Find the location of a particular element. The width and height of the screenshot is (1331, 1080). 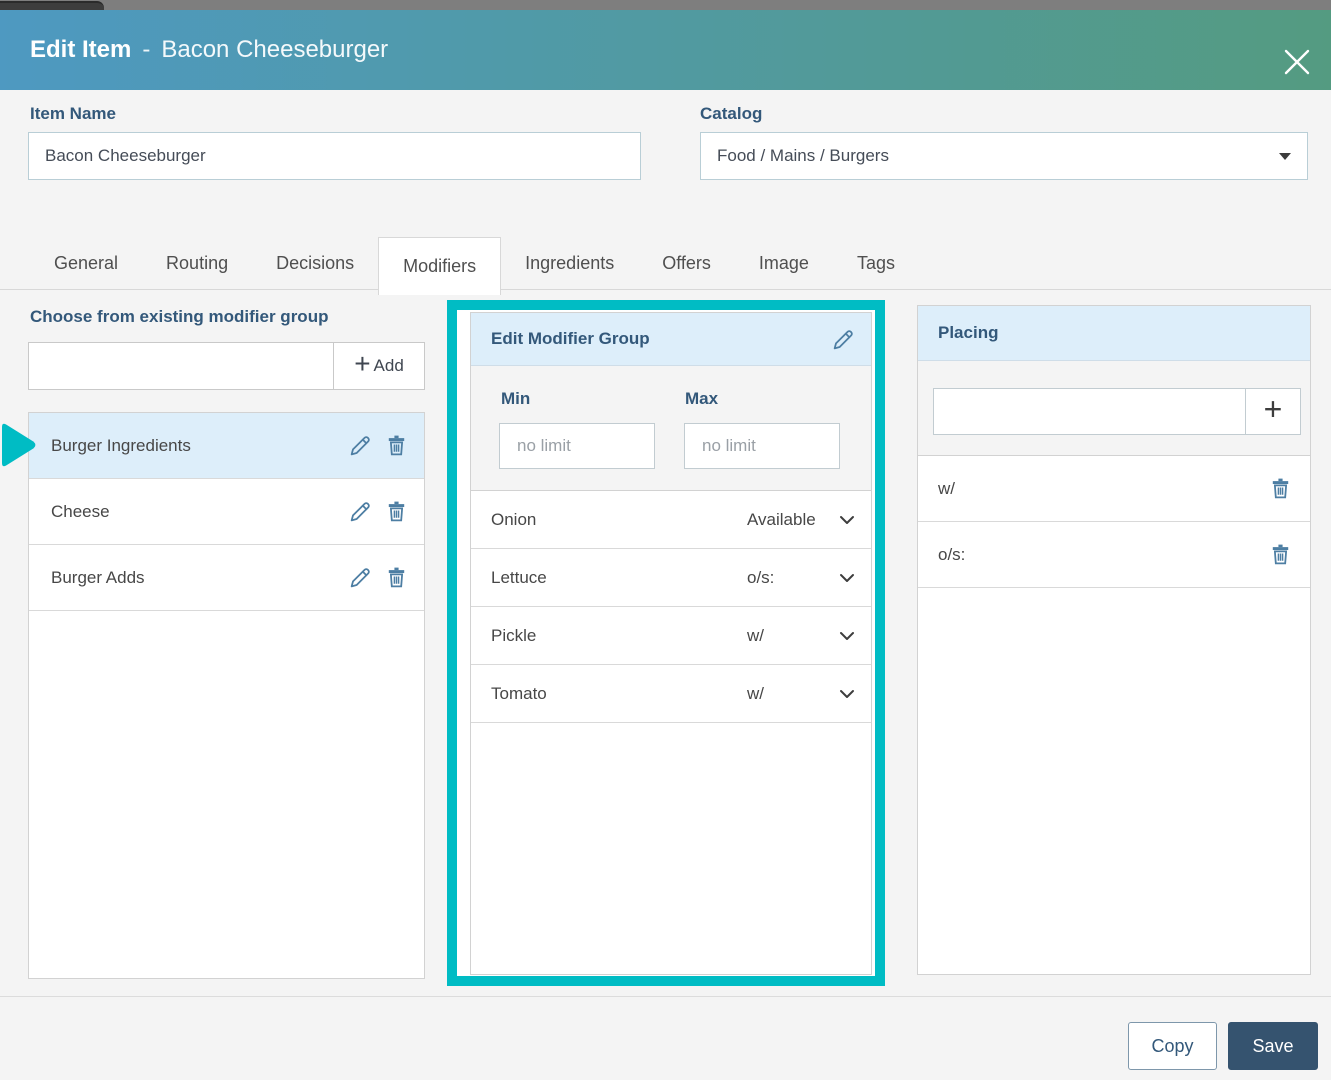

item-name-input is located at coordinates (334, 156).